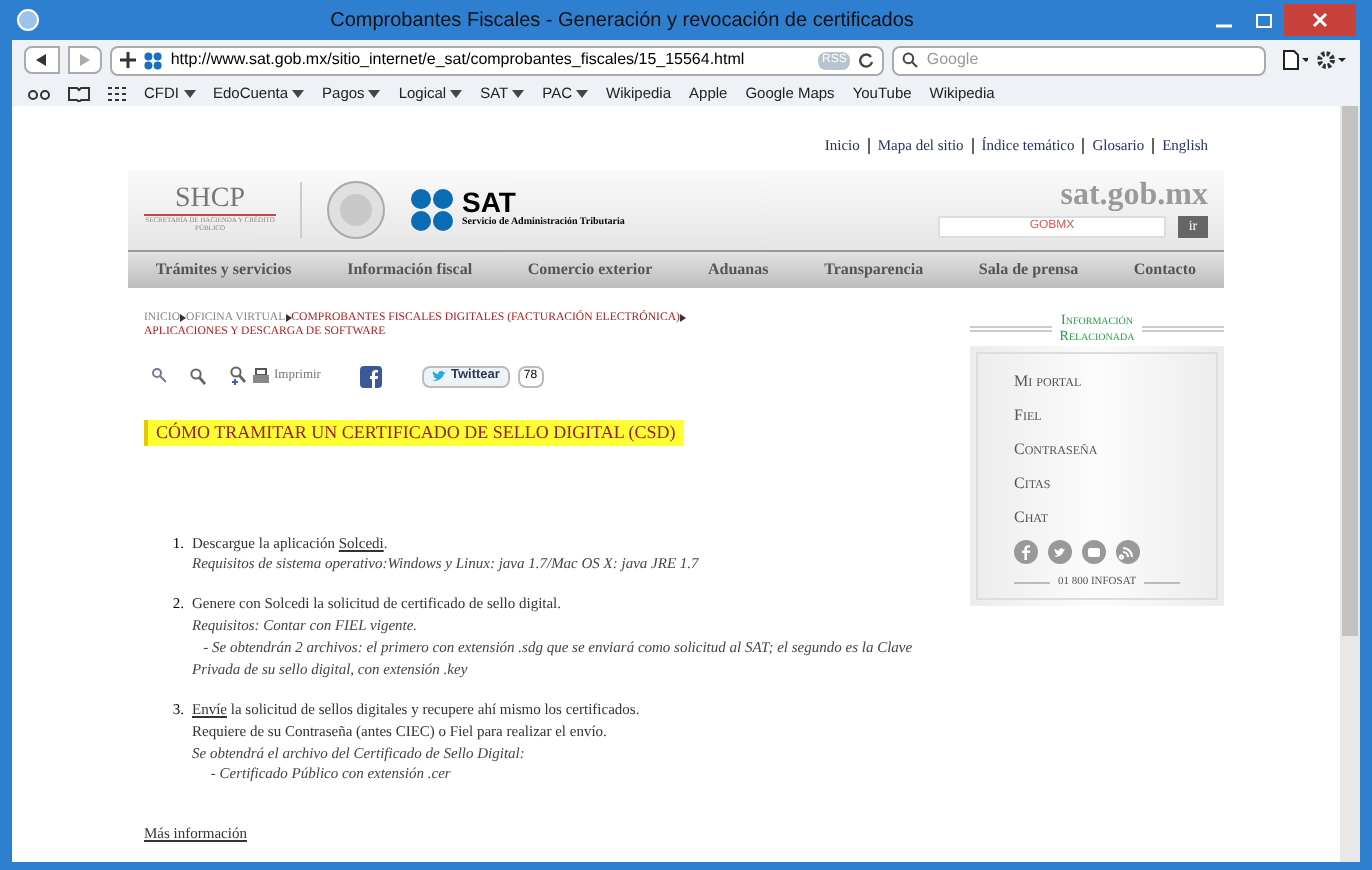  I want to click on nav-item: Comercio exterior, so click(590, 269).